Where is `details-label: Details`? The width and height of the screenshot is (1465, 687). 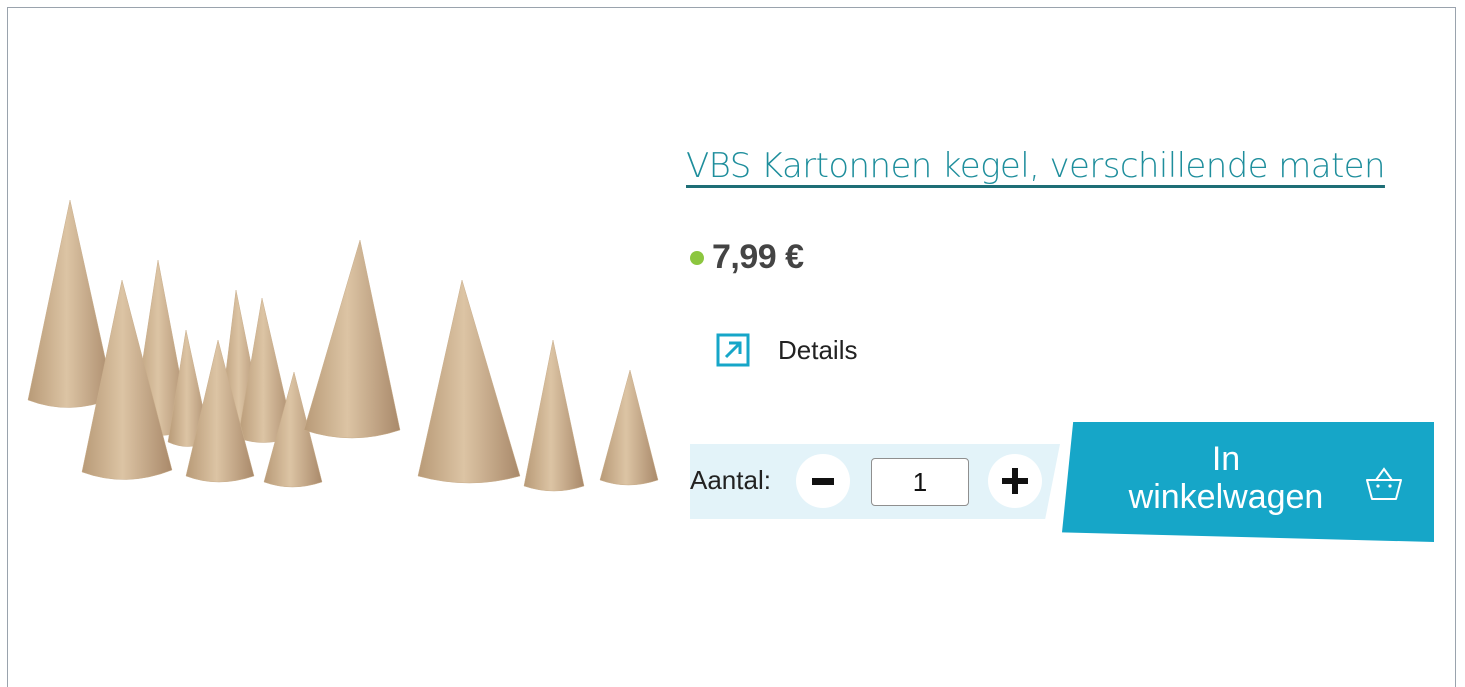
details-label: Details is located at coordinates (818, 349).